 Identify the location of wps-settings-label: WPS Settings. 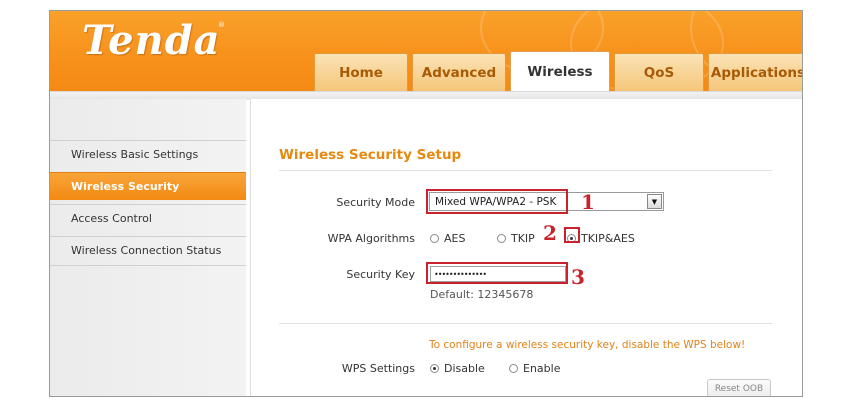
(378, 368).